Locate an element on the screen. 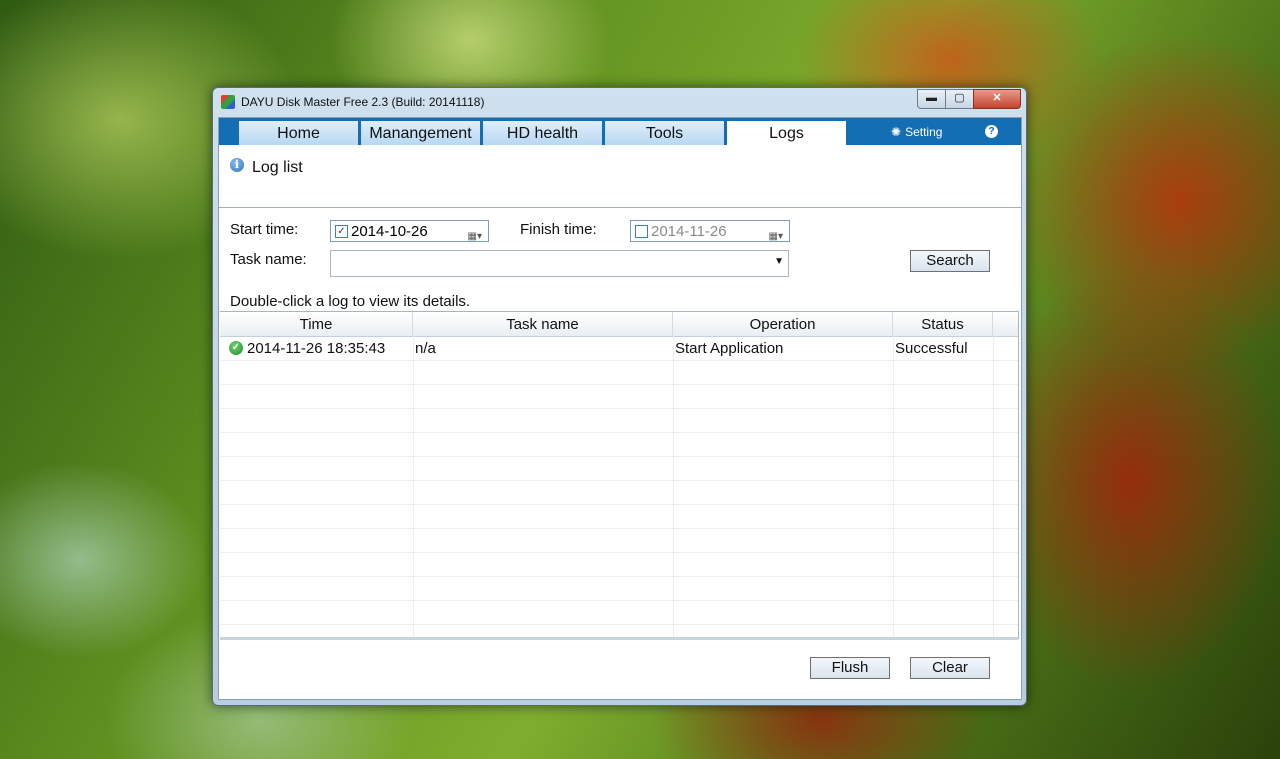  column-header-status: Status is located at coordinates (943, 324).